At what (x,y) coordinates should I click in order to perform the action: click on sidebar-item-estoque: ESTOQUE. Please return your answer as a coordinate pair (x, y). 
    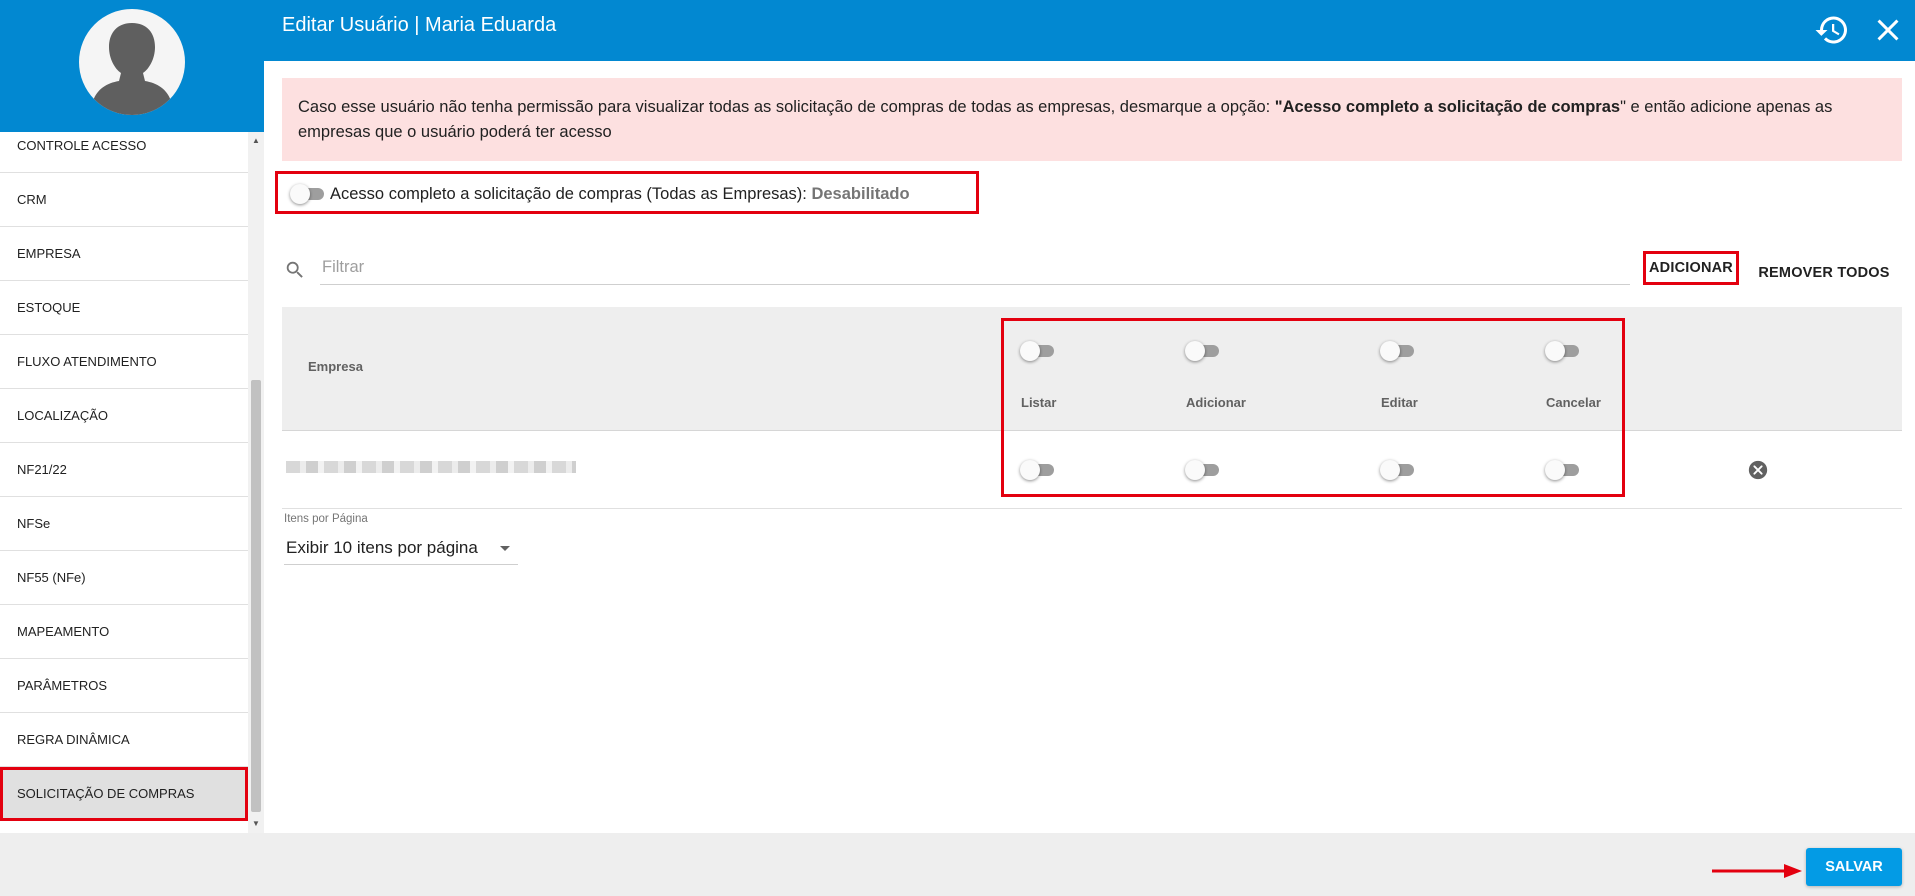
    Looking at the image, I should click on (124, 308).